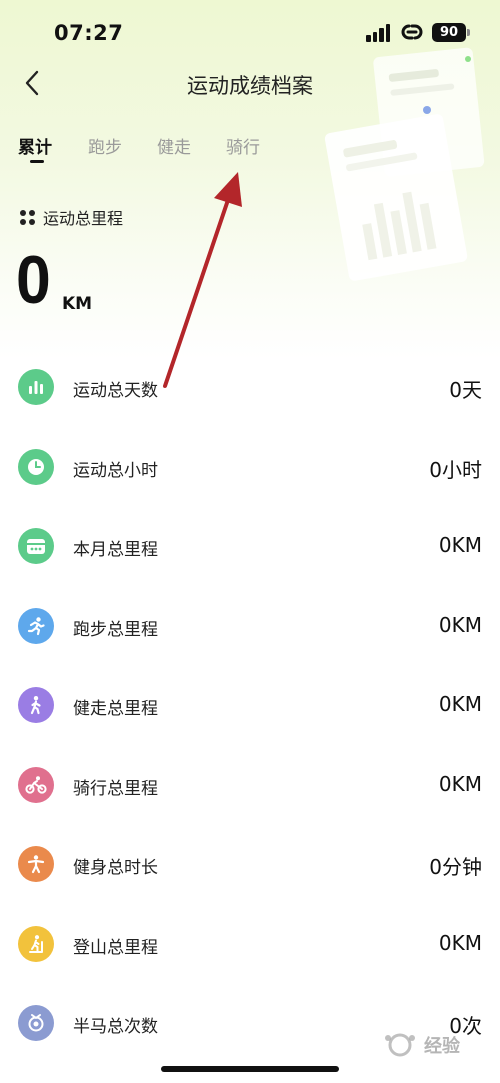 The image size is (500, 1083). I want to click on total-mileage-unit: KM, so click(77, 304).